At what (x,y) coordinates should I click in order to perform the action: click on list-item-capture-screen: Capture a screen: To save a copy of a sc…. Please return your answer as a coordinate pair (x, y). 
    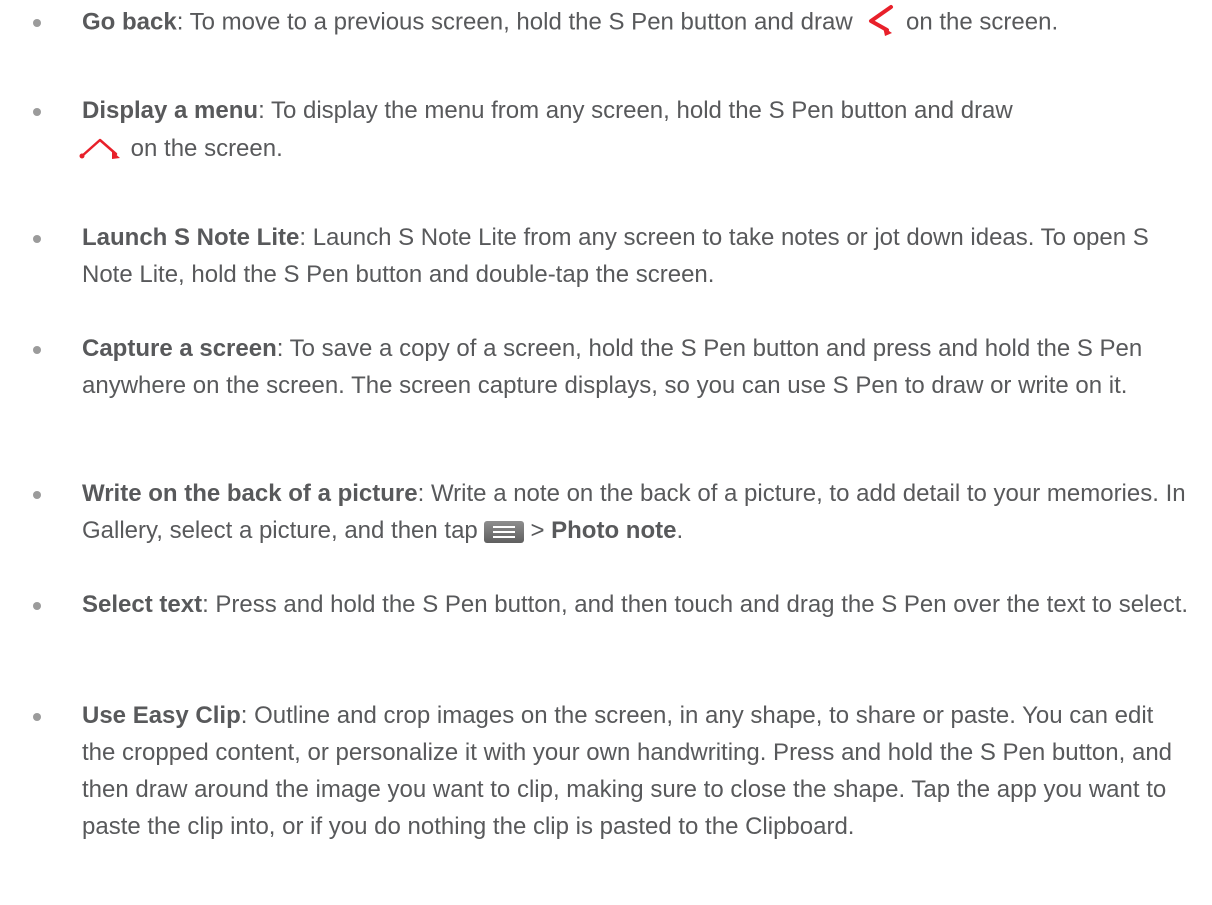
    Looking at the image, I should click on (612, 367).